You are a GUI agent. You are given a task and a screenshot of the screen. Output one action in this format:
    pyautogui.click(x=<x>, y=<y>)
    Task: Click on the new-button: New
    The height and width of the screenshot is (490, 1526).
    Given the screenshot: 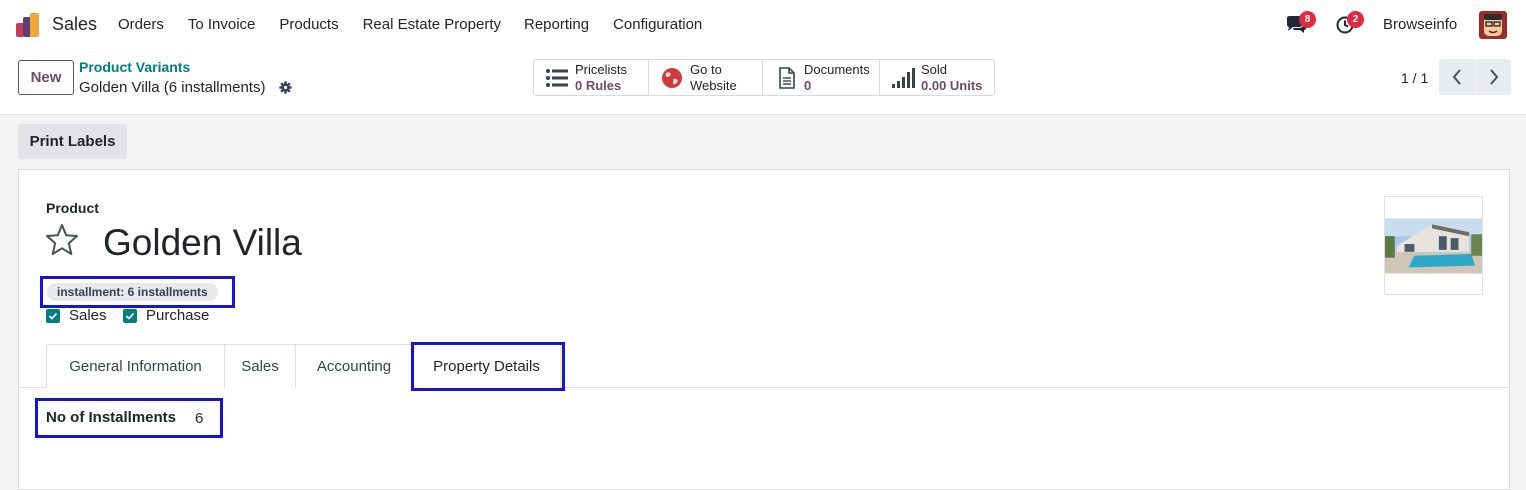 What is the action you would take?
    pyautogui.click(x=46, y=77)
    